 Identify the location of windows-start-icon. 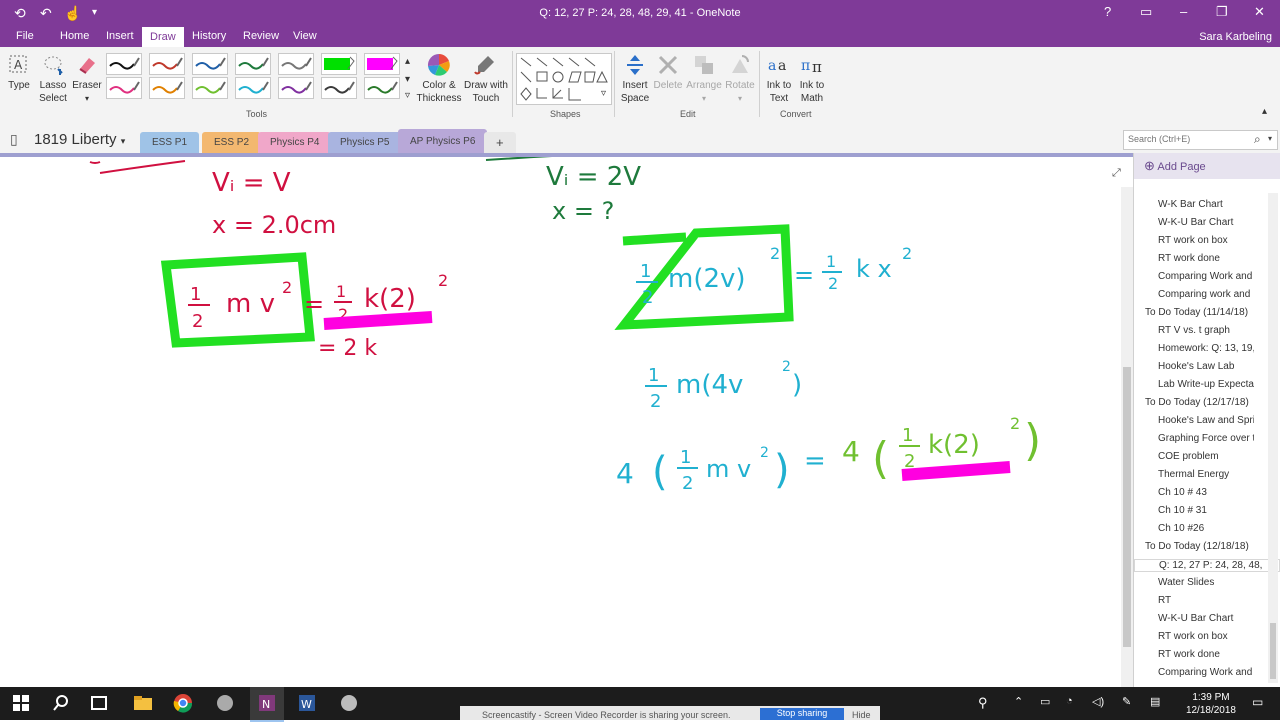
(21, 703).